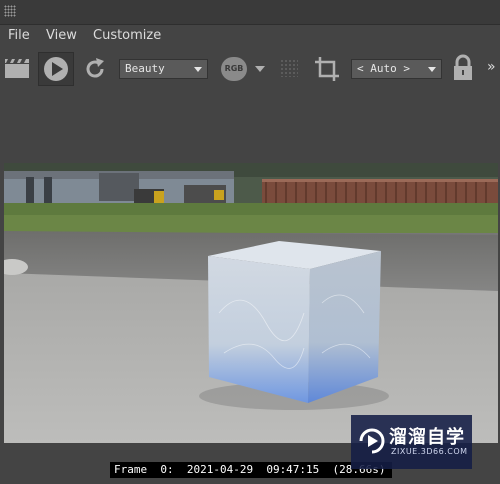  Describe the element at coordinates (429, 451) in the screenshot. I see `watermark-url-text: ZIXUE.3D66.COM` at that location.